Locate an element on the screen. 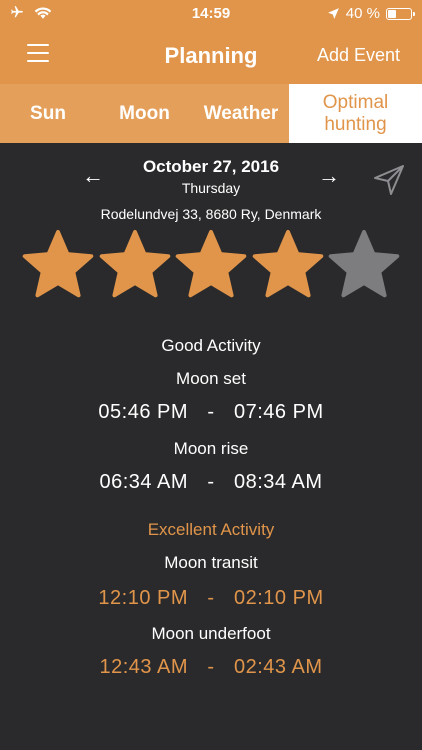 This screenshot has height=750, width=422. moon-transit-sep: - is located at coordinates (211, 598).